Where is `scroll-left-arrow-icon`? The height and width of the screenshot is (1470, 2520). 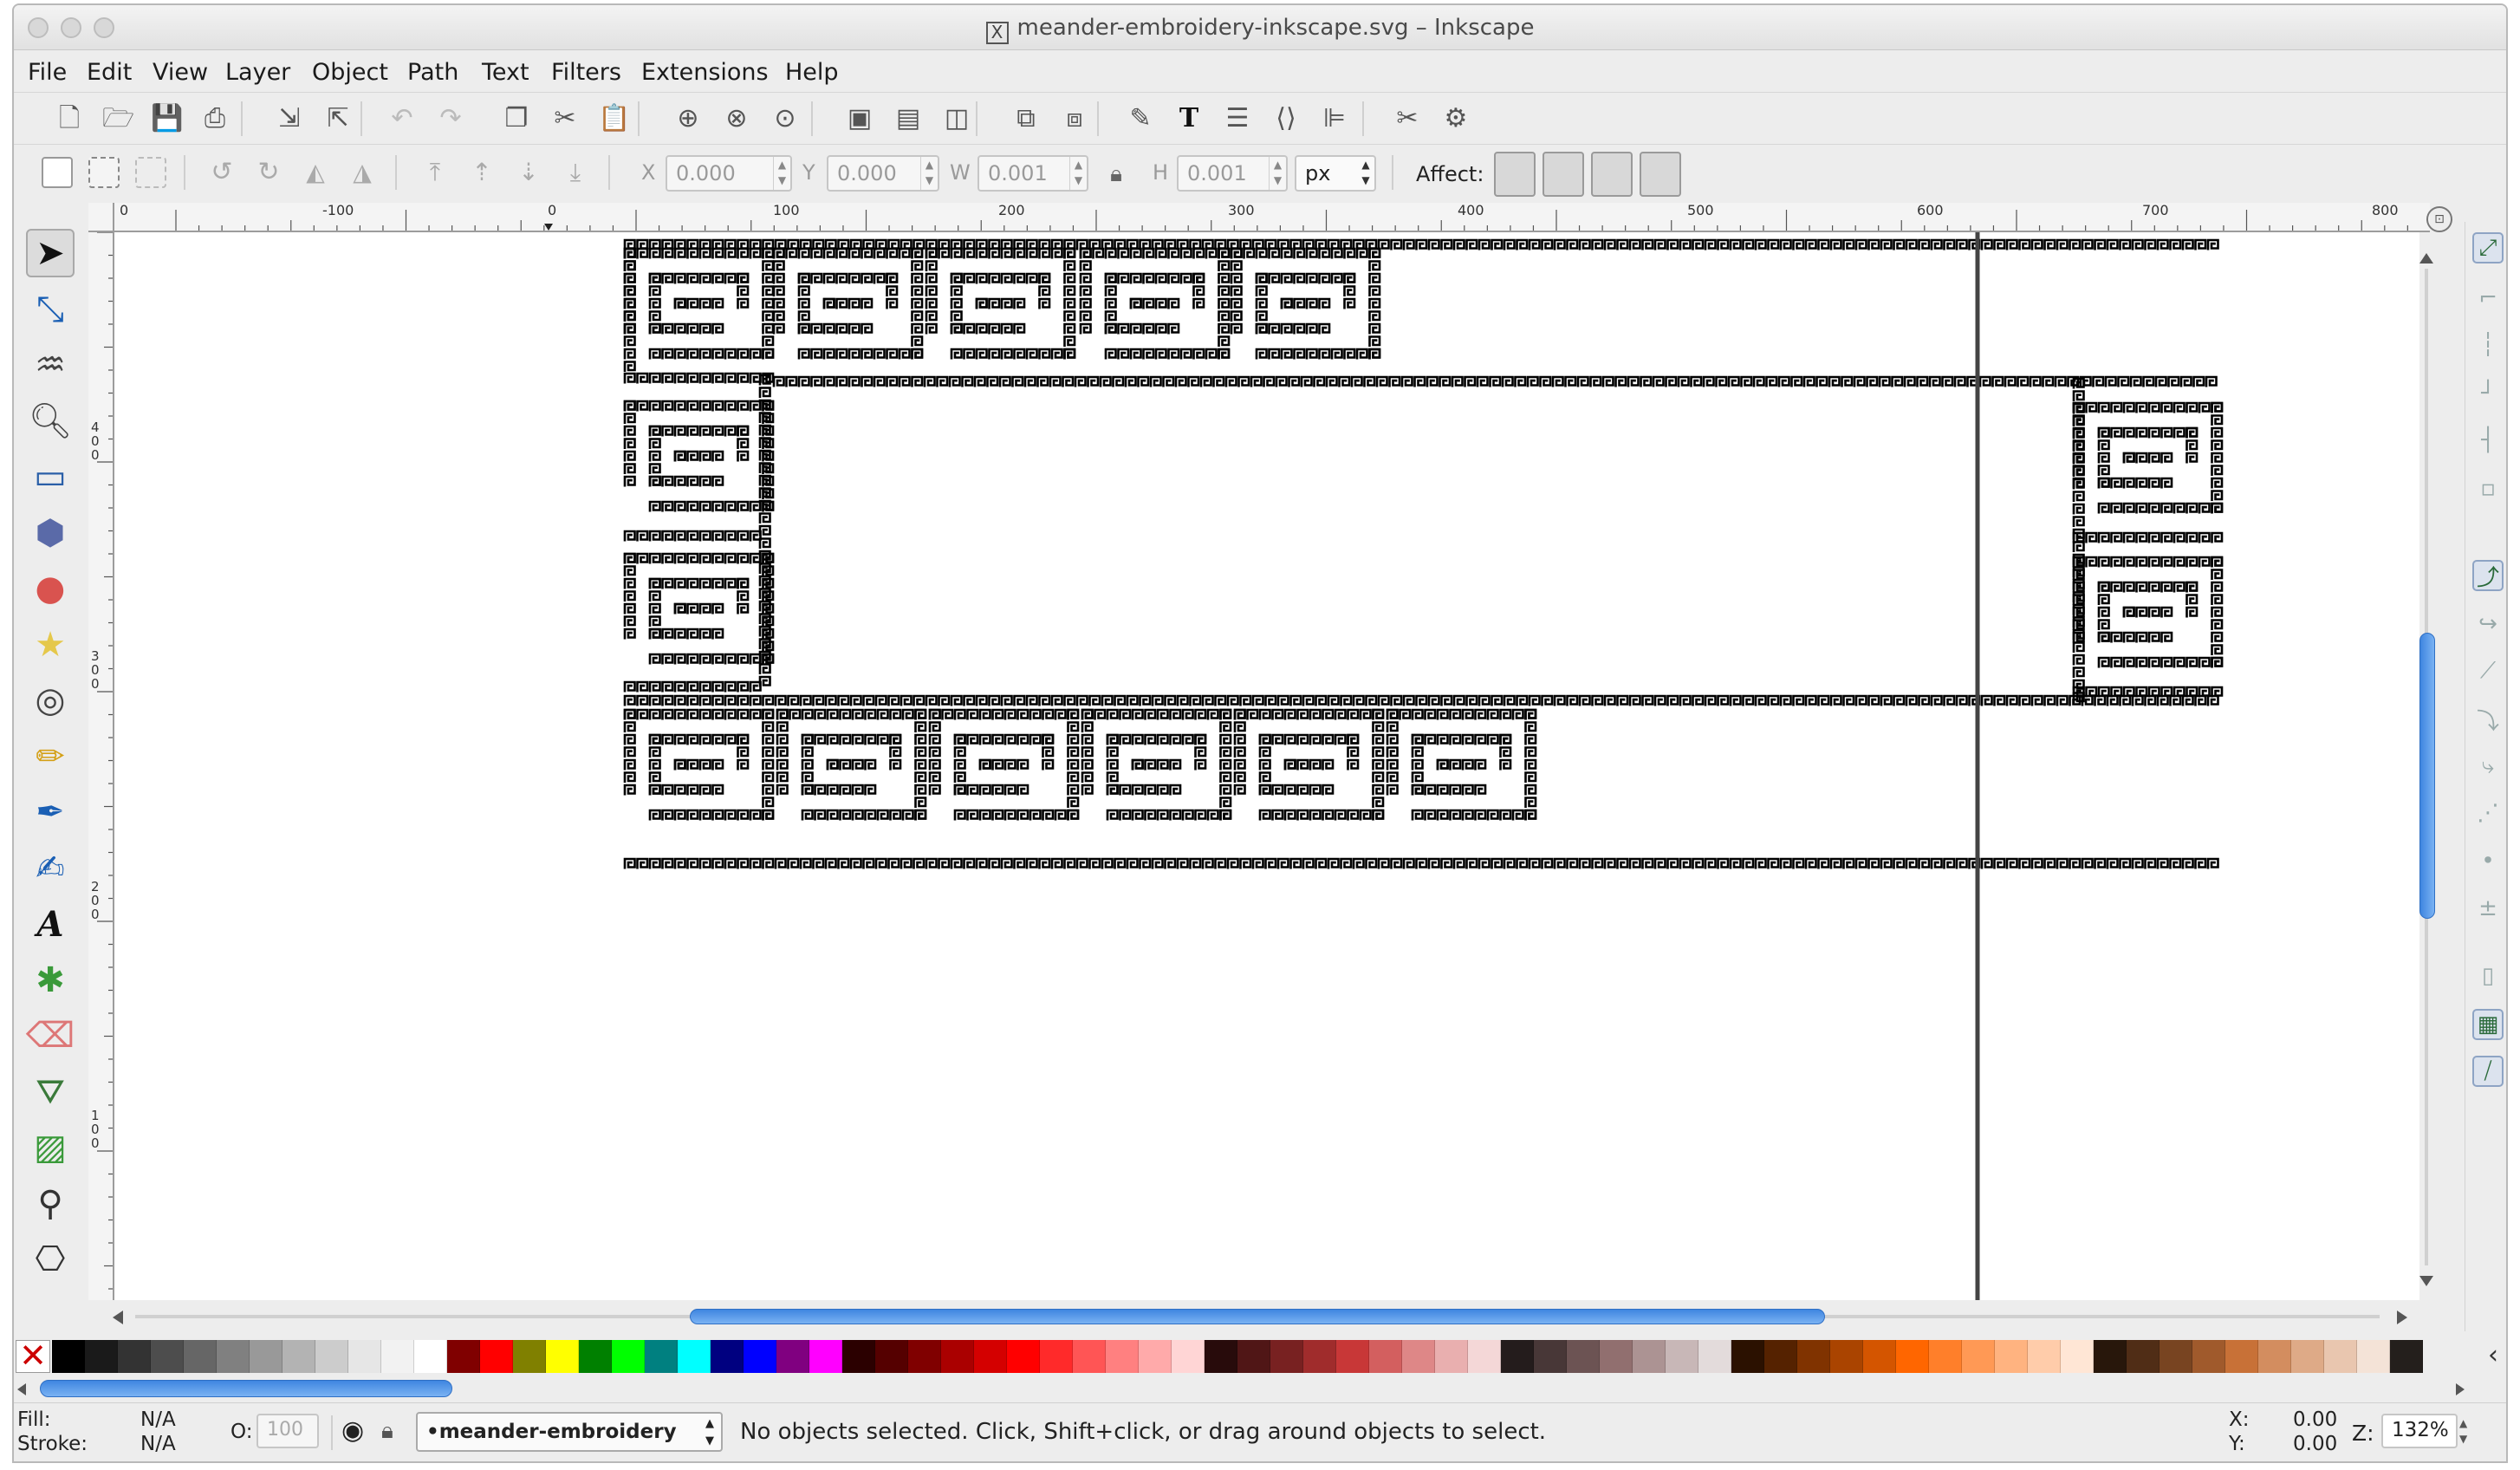 scroll-left-arrow-icon is located at coordinates (118, 1317).